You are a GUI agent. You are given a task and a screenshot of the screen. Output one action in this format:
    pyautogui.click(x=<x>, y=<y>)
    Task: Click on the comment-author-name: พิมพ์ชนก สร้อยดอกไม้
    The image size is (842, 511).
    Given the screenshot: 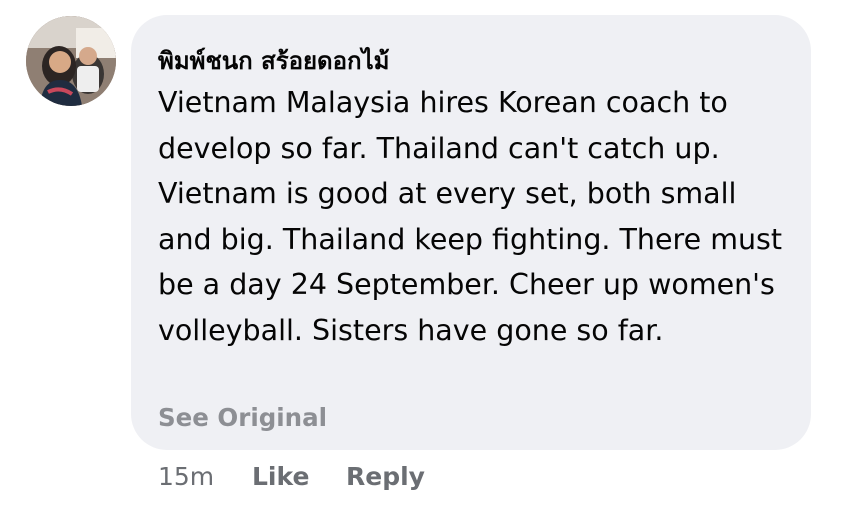 What is the action you would take?
    pyautogui.click(x=273, y=60)
    